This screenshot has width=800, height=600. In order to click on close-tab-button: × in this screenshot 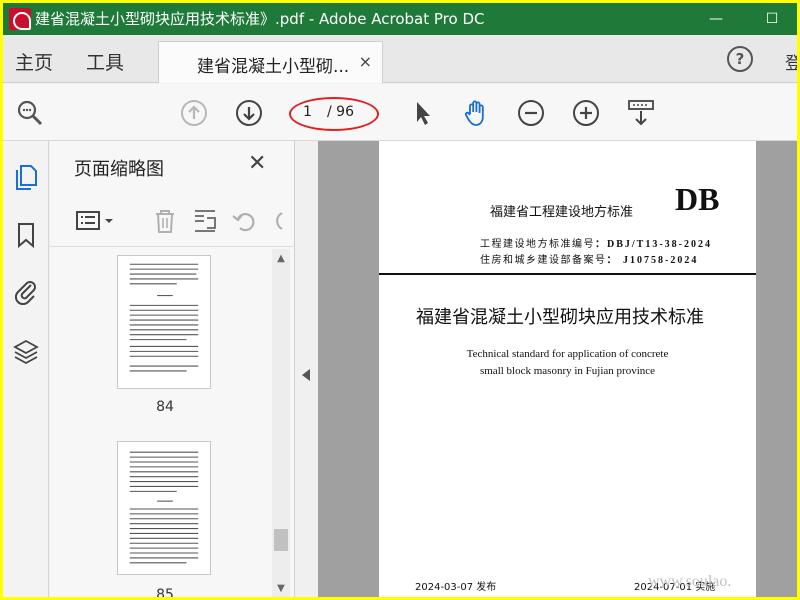, I will do `click(365, 61)`.